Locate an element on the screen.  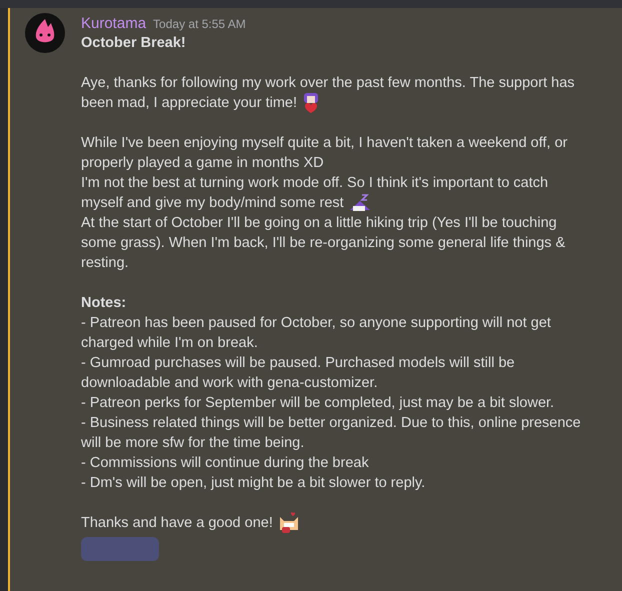
timestamp: Today at 5:55 AM is located at coordinates (199, 24).